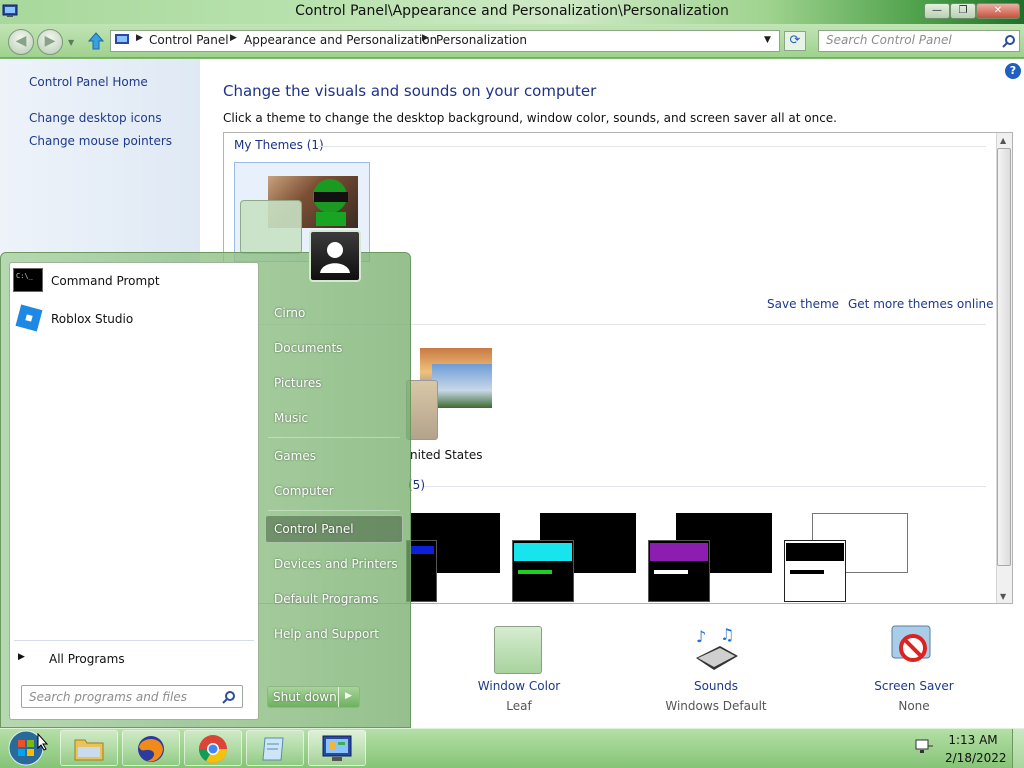 This screenshot has height=768, width=1024. Describe the element at coordinates (913, 647) in the screenshot. I see `screen-saver-icon` at that location.